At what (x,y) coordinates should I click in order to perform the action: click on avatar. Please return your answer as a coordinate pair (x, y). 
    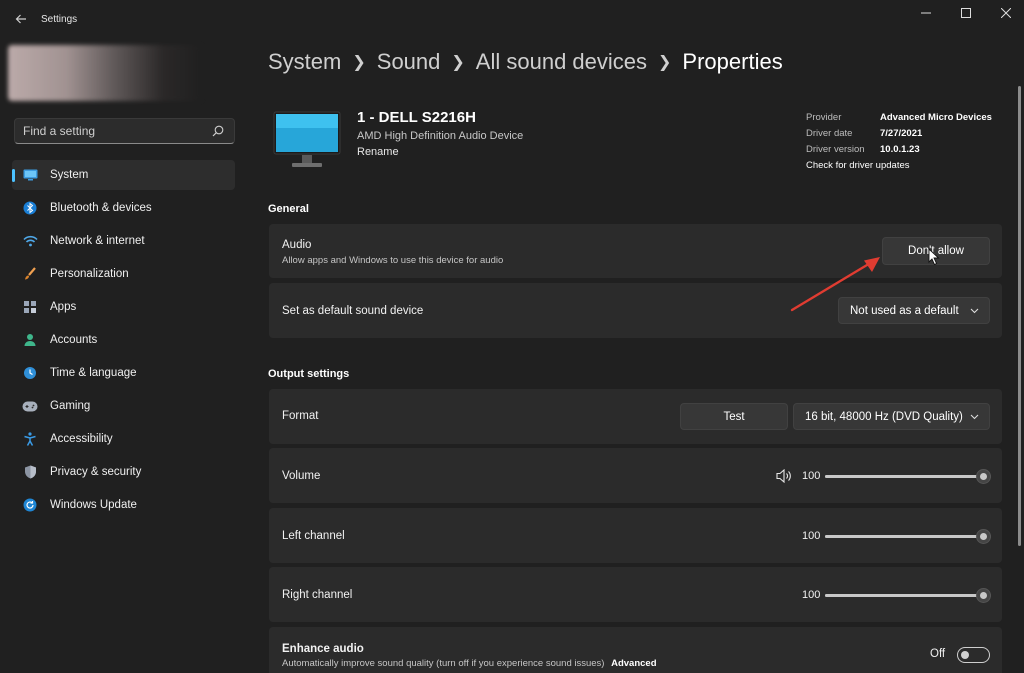
    Looking at the image, I should click on (105, 73).